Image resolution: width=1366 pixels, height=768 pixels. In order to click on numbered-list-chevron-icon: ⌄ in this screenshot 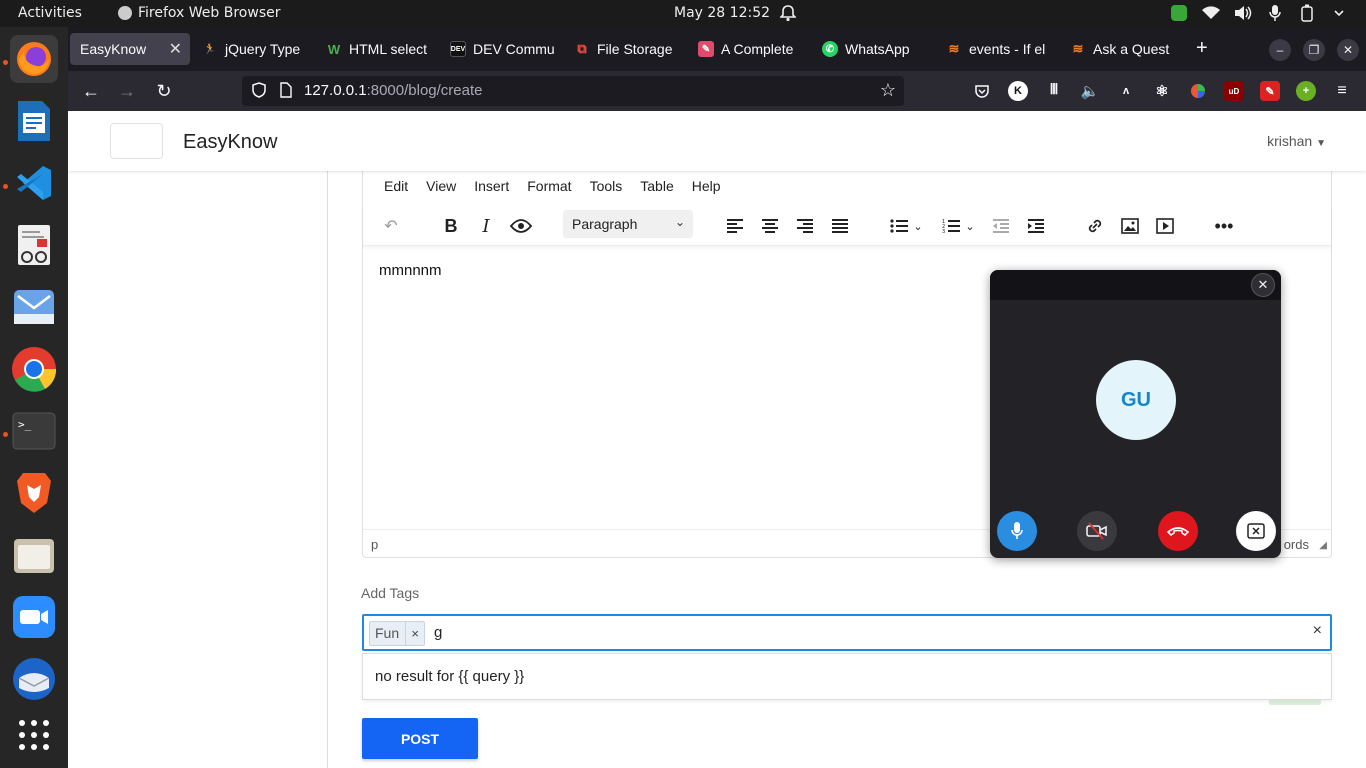, I will do `click(970, 226)`.